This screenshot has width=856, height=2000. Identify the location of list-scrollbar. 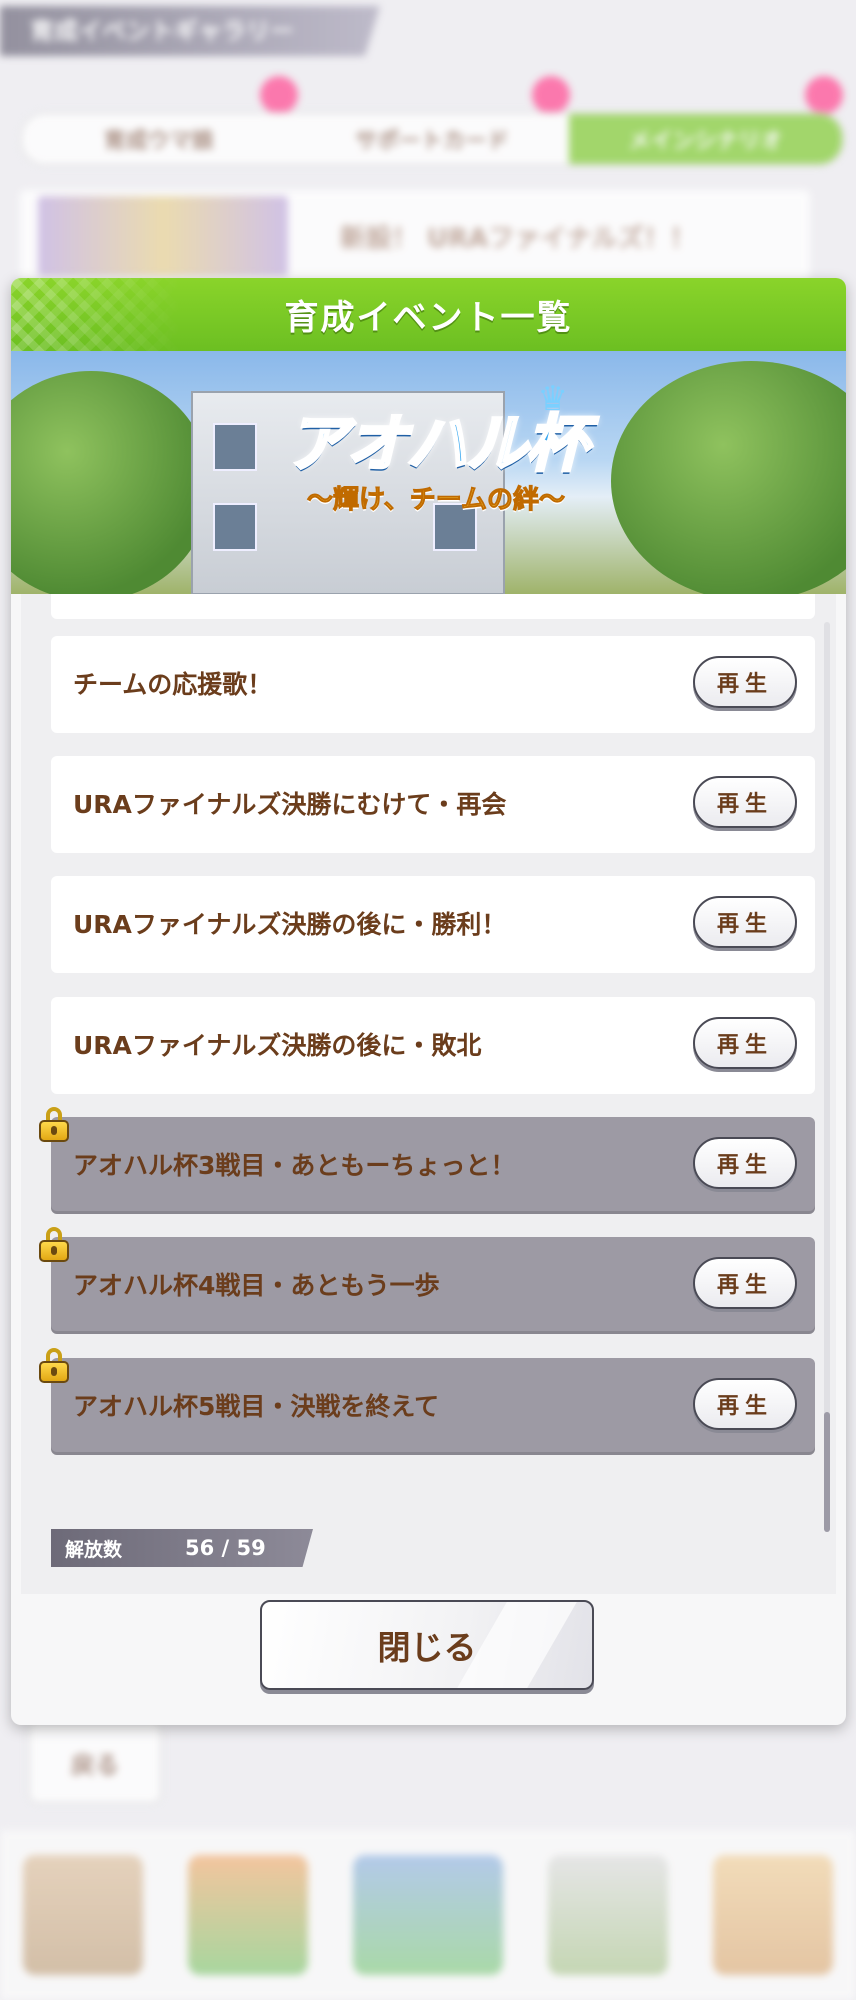
(827, 1077).